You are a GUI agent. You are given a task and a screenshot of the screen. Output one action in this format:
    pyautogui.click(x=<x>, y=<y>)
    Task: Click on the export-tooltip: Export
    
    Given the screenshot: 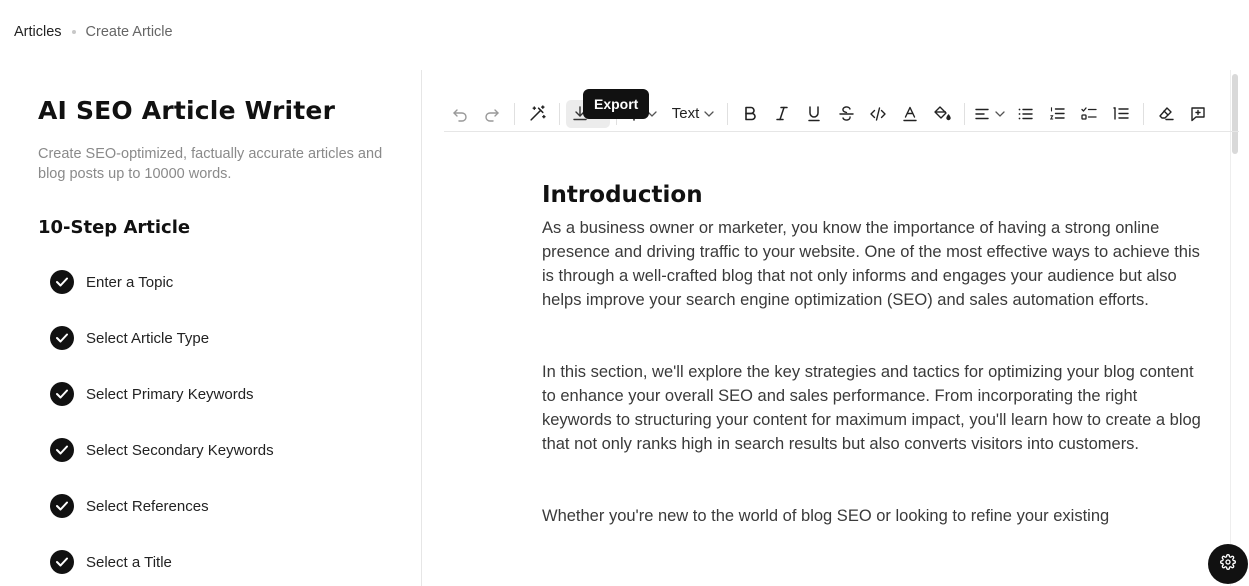 What is the action you would take?
    pyautogui.click(x=616, y=104)
    